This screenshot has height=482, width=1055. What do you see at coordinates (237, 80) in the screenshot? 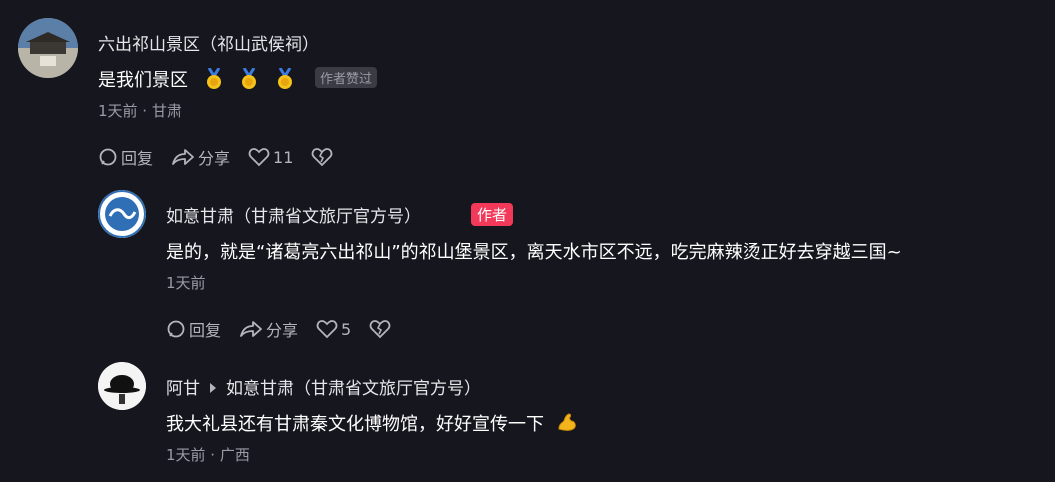
I see `comment-text: 是我们景区 作者赞过` at bounding box center [237, 80].